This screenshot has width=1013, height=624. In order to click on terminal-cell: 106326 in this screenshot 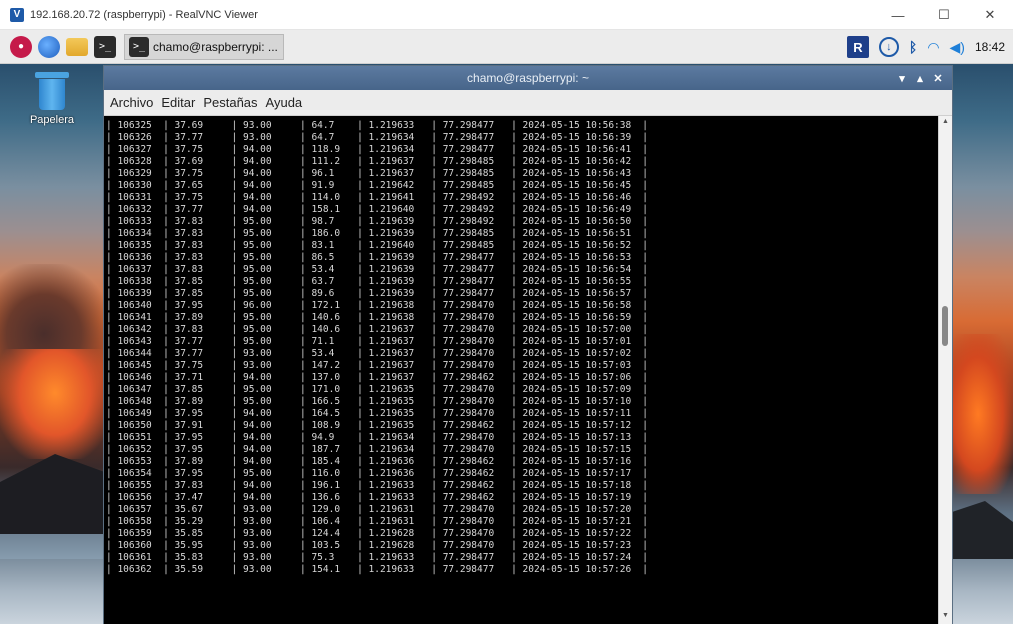, I will do `click(134, 137)`.